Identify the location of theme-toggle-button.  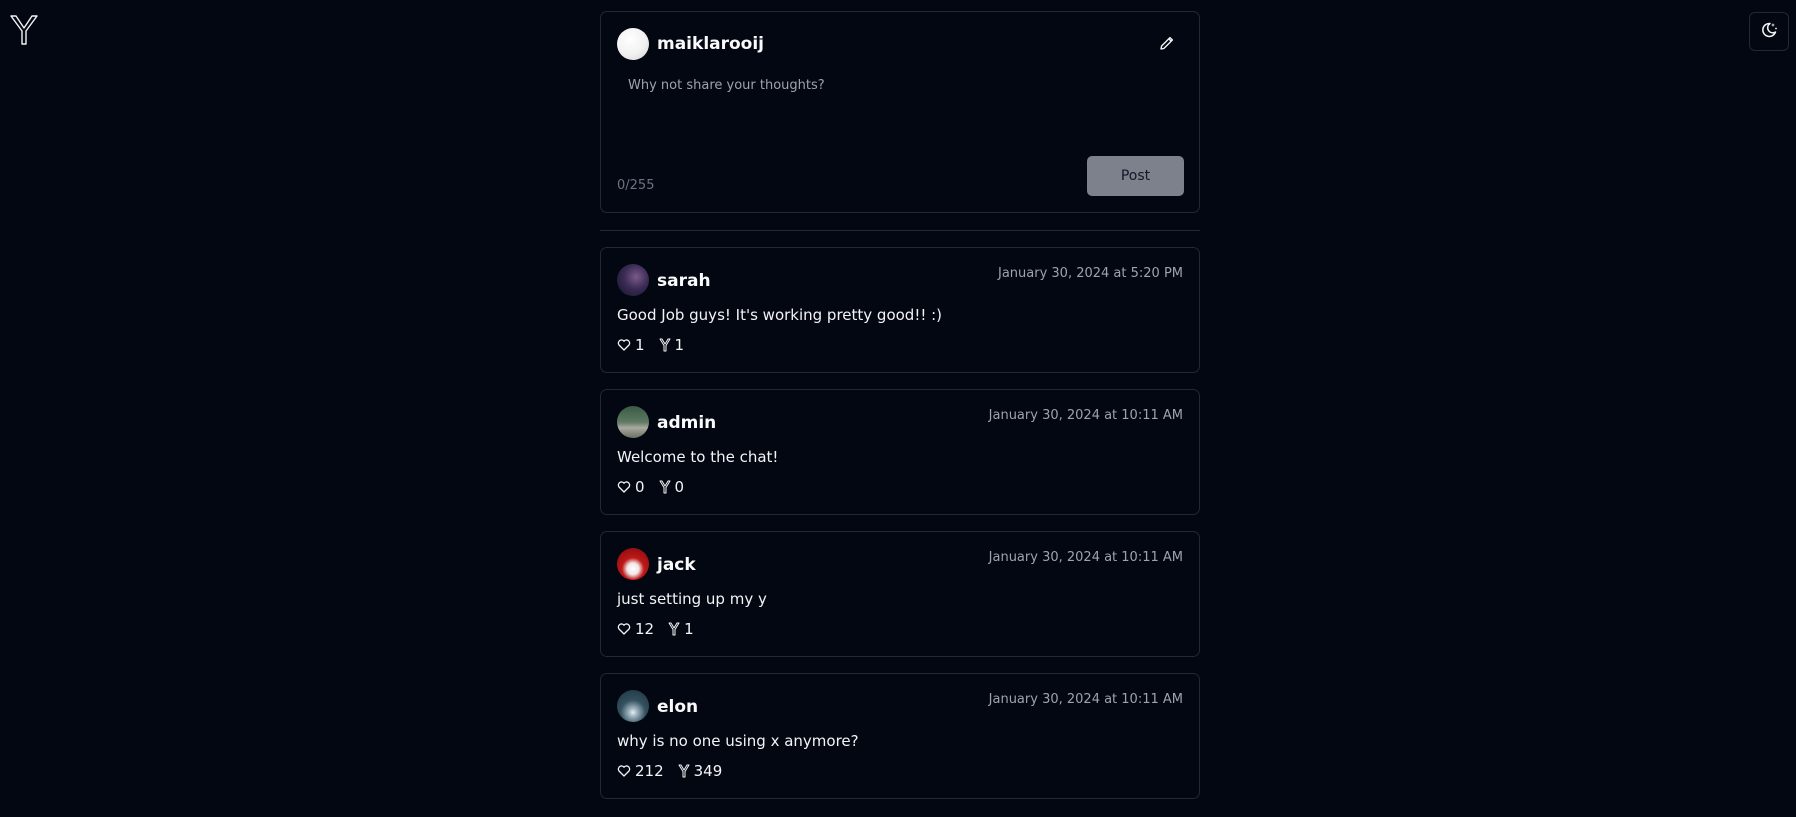
(1769, 31).